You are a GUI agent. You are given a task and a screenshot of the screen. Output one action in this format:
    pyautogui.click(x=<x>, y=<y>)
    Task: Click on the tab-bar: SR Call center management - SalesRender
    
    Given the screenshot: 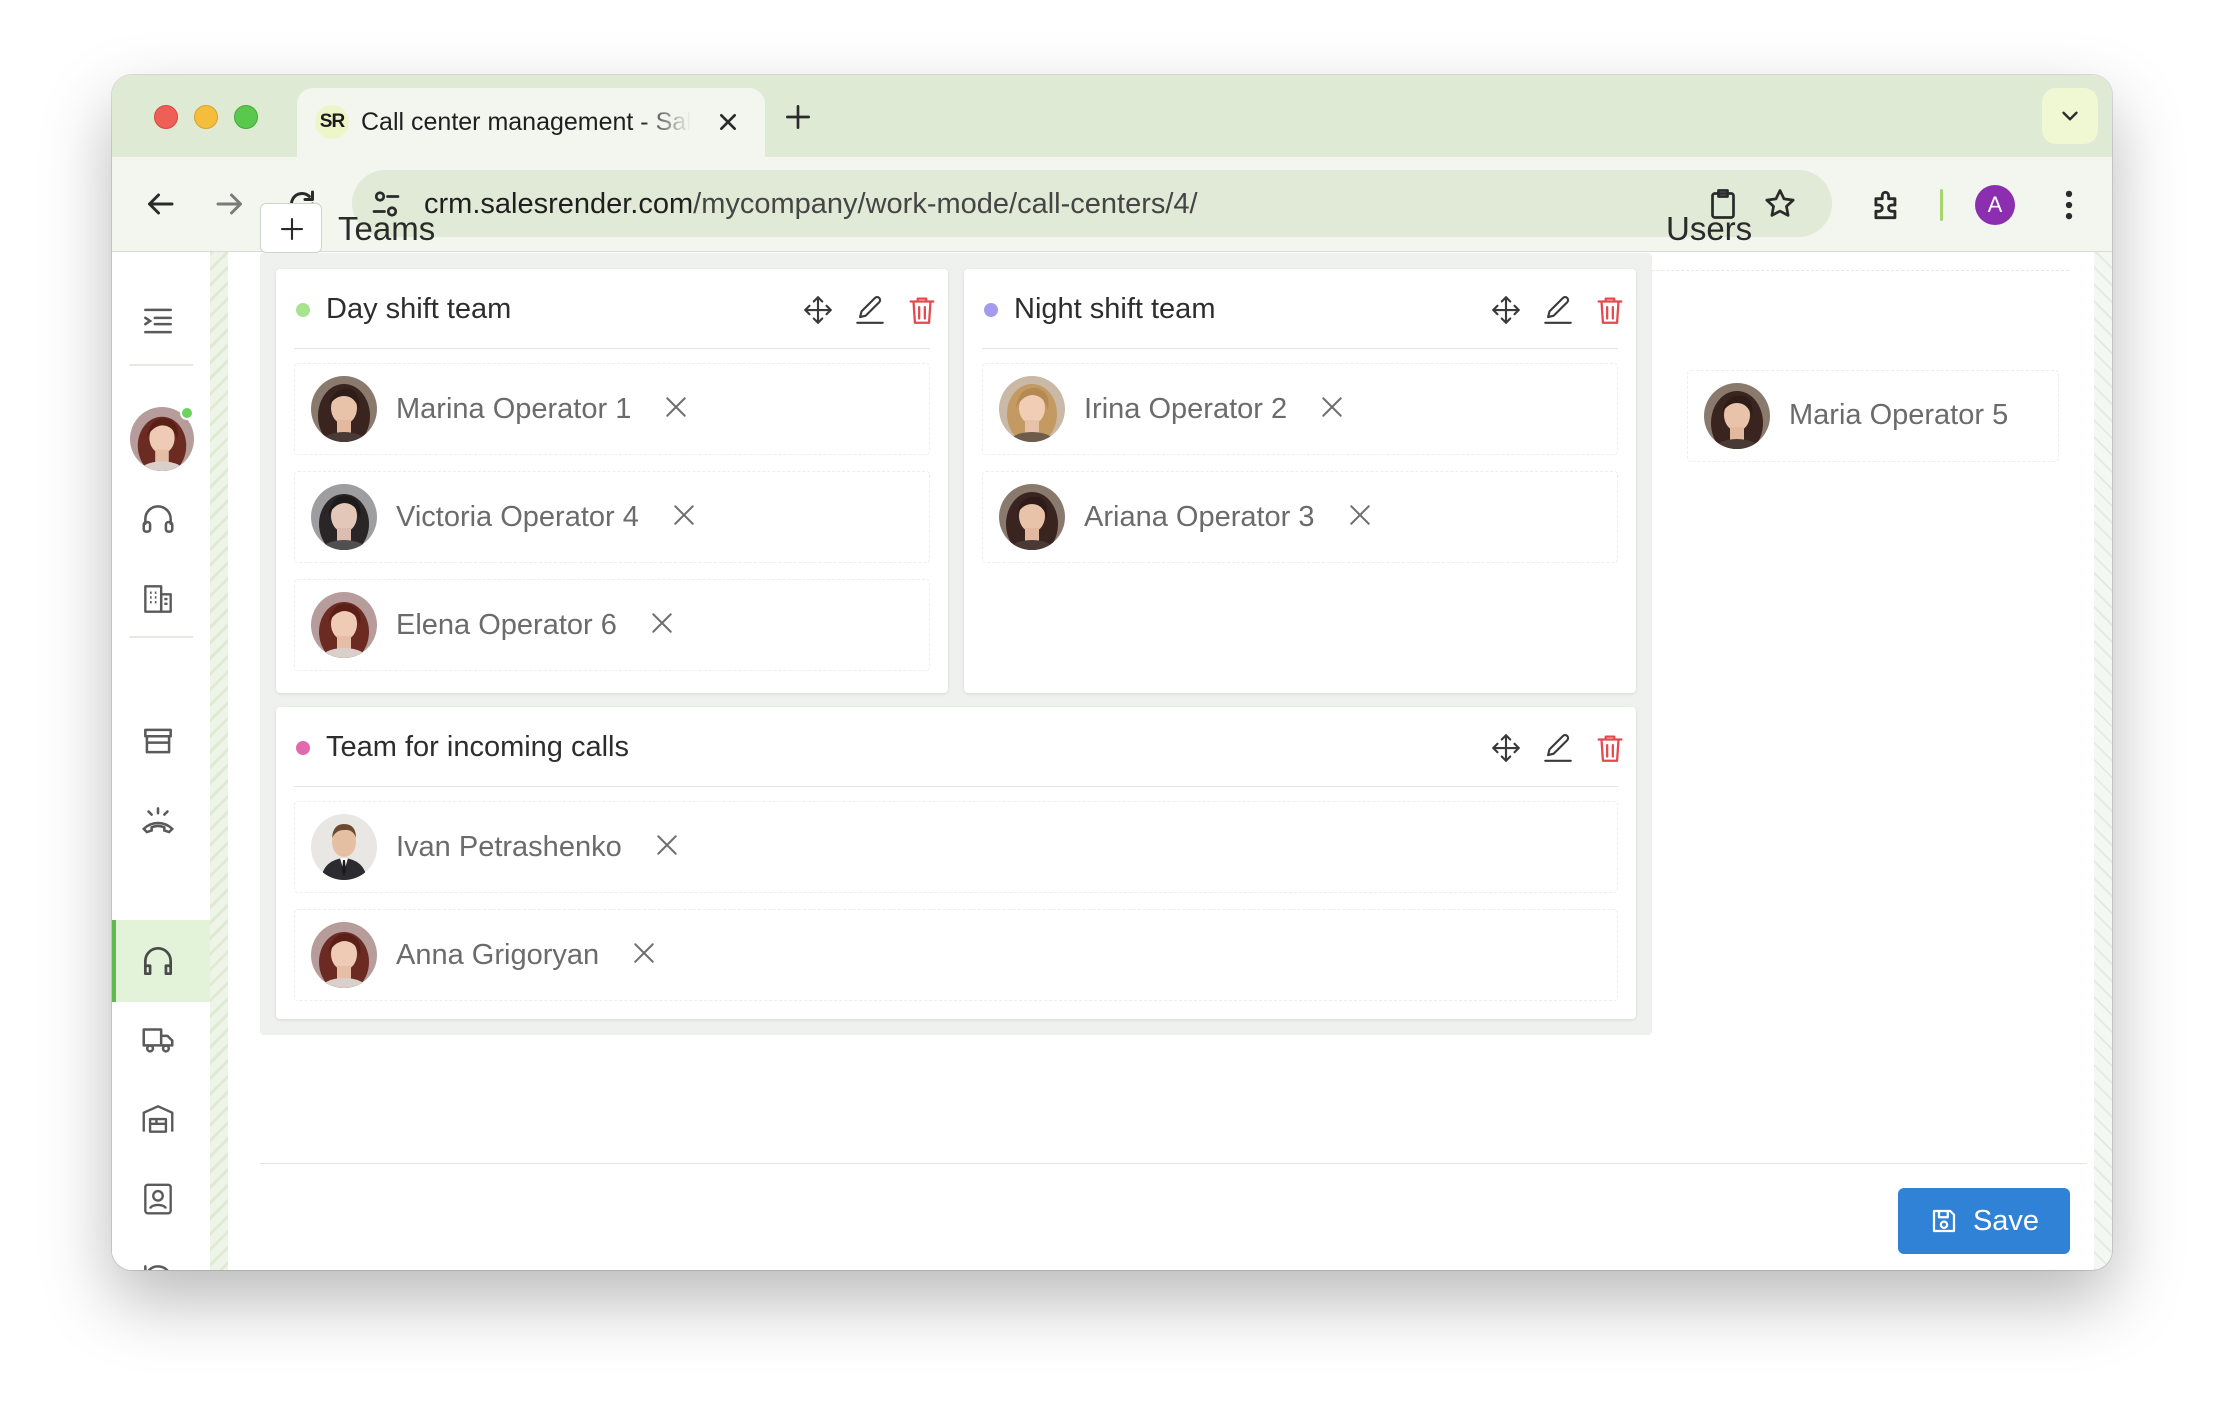 What is the action you would take?
    pyautogui.click(x=1112, y=116)
    